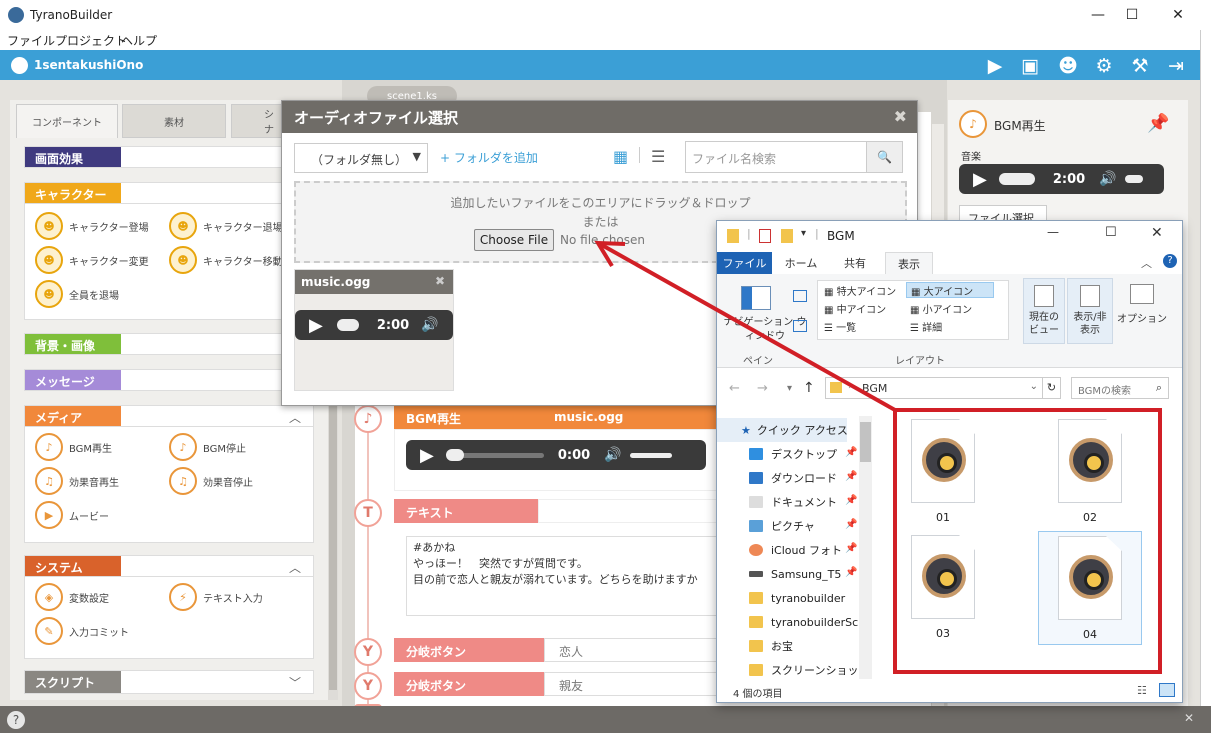 The width and height of the screenshot is (1211, 733). What do you see at coordinates (793, 502) in the screenshot?
I see `nav-documents: ドキュメント` at bounding box center [793, 502].